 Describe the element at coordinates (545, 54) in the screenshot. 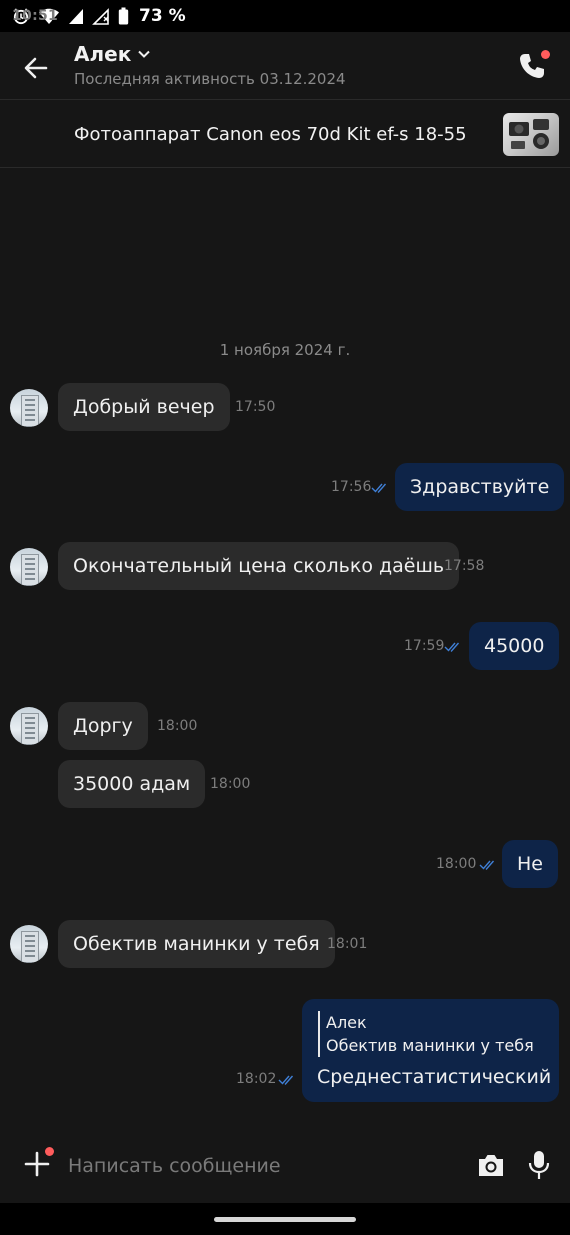

I see `call-notification-dot` at that location.